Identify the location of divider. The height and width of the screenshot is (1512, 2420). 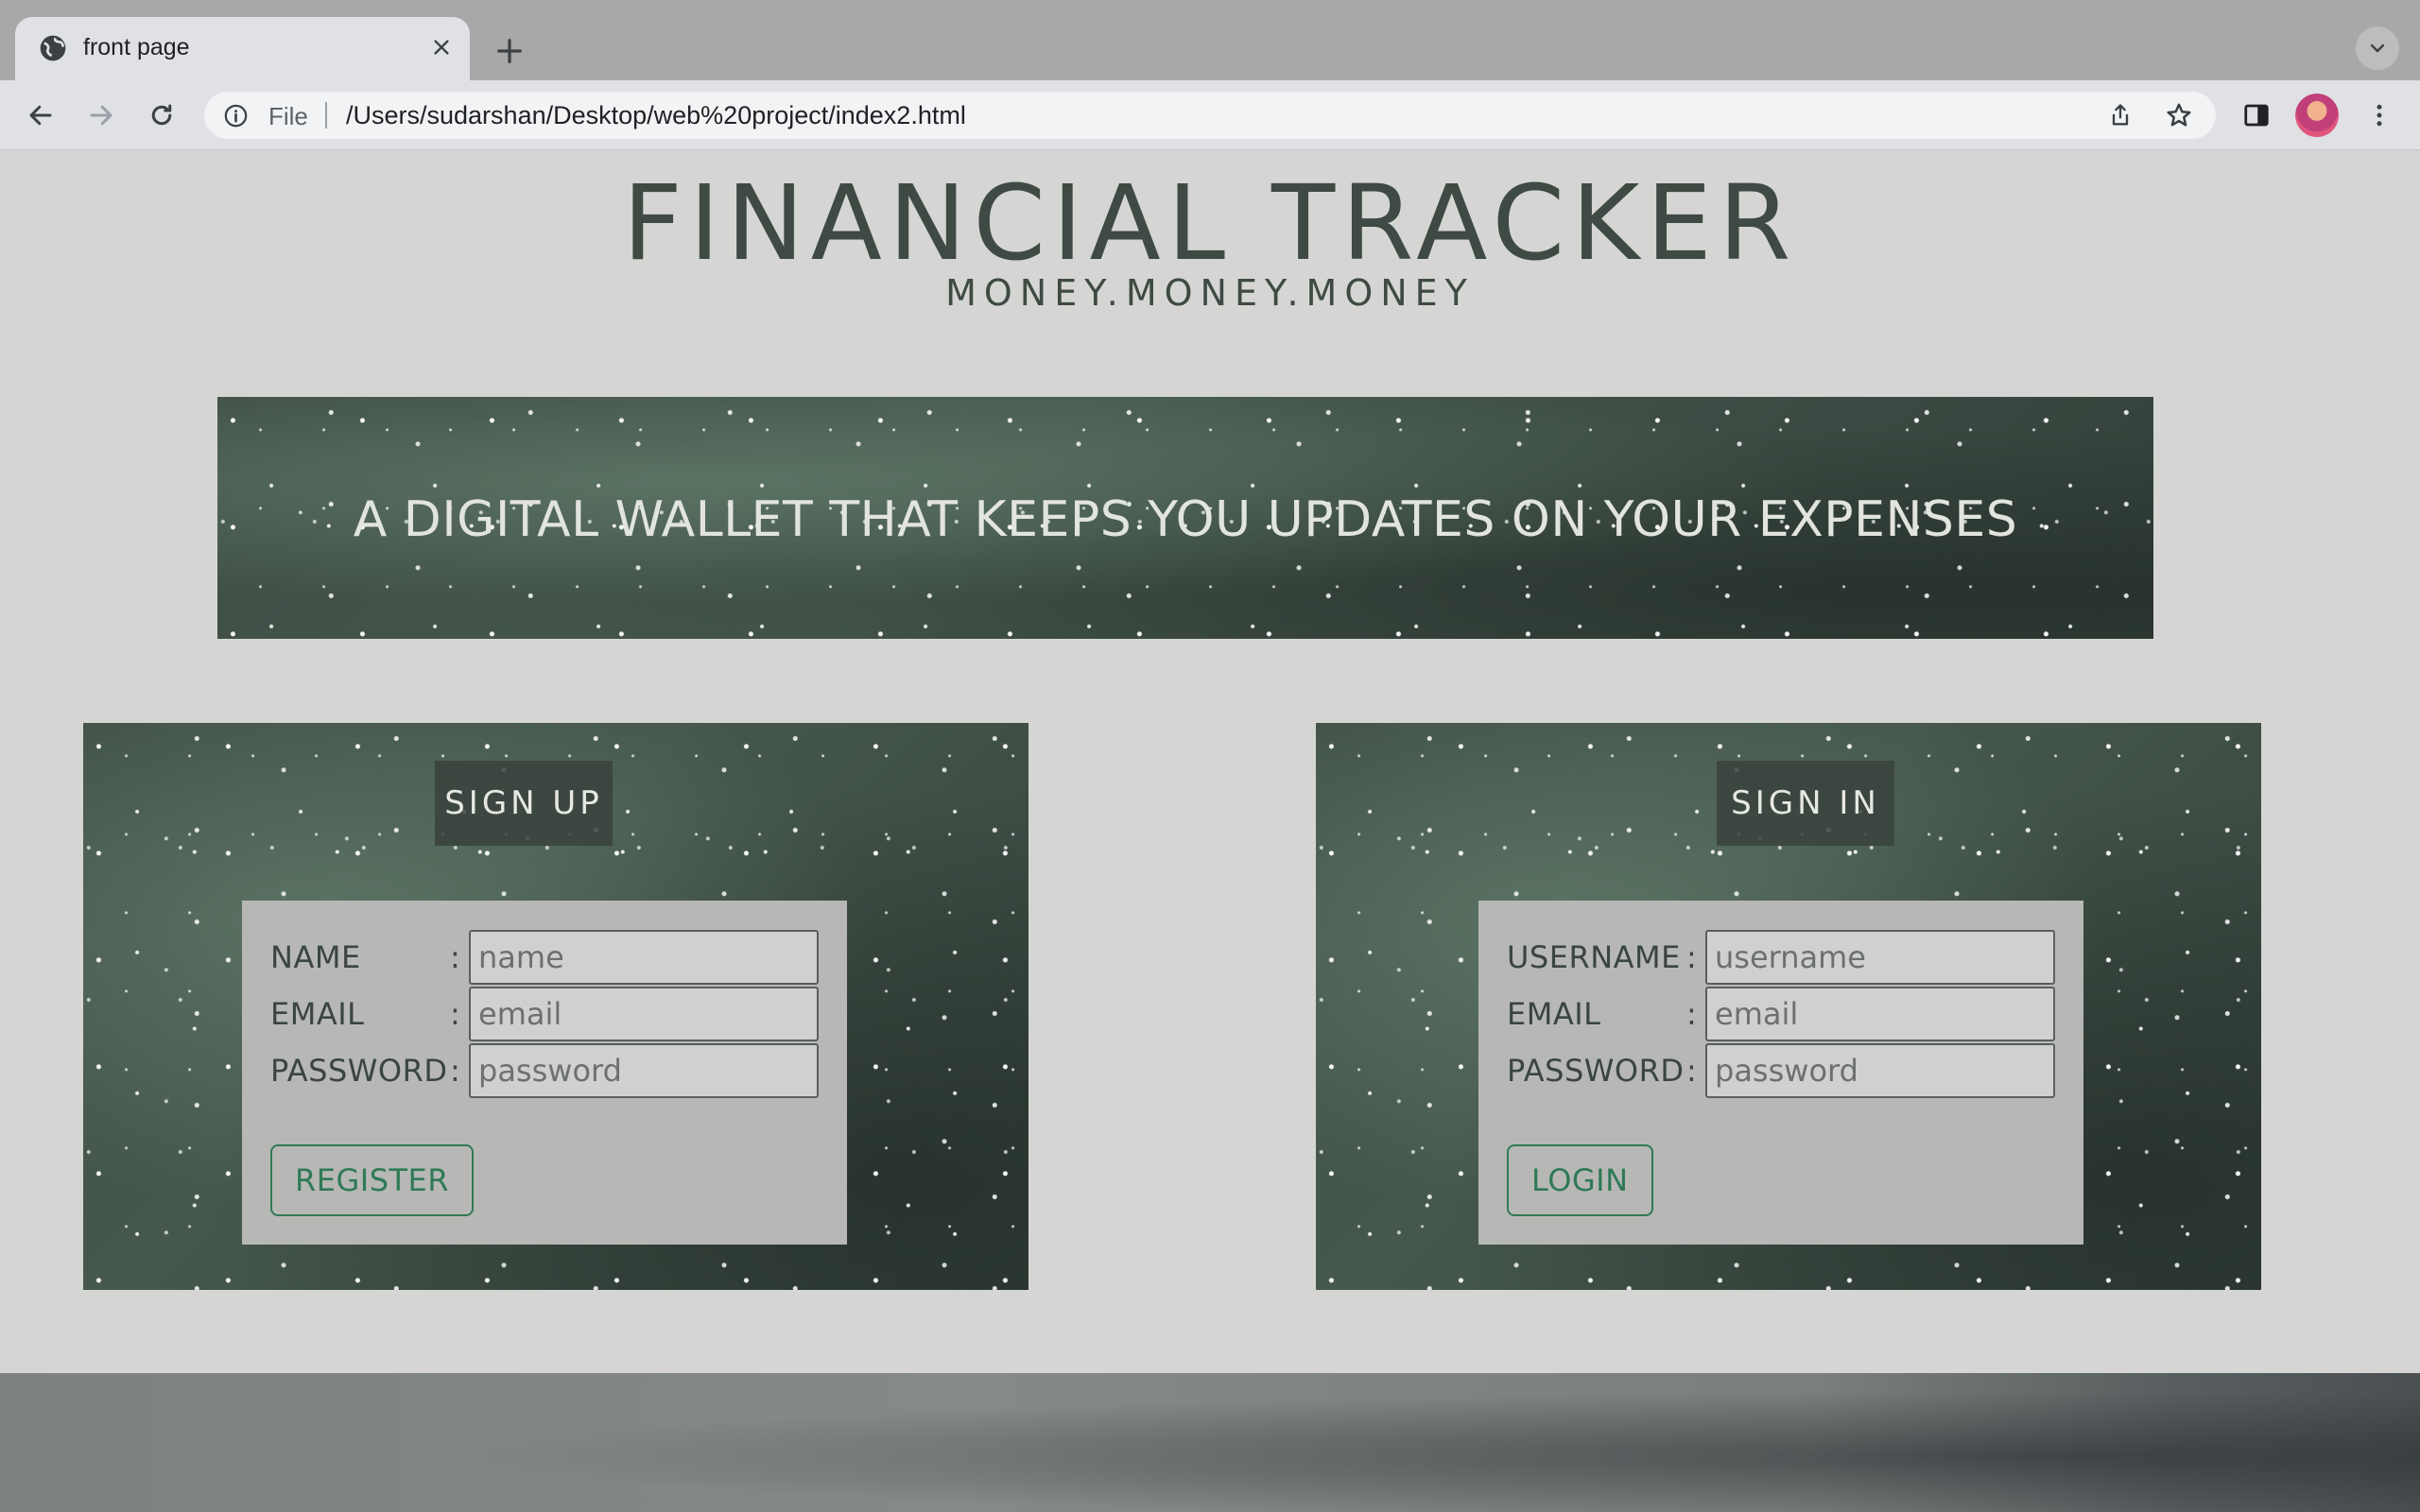
(326, 115).